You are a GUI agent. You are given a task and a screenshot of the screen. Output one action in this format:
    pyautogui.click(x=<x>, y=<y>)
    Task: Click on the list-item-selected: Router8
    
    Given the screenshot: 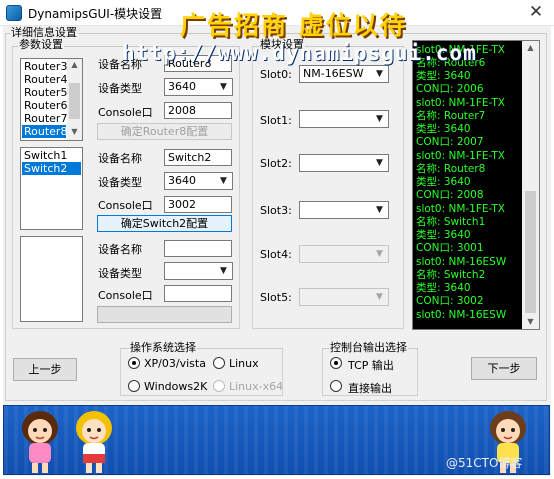 What is the action you would take?
    pyautogui.click(x=44, y=131)
    